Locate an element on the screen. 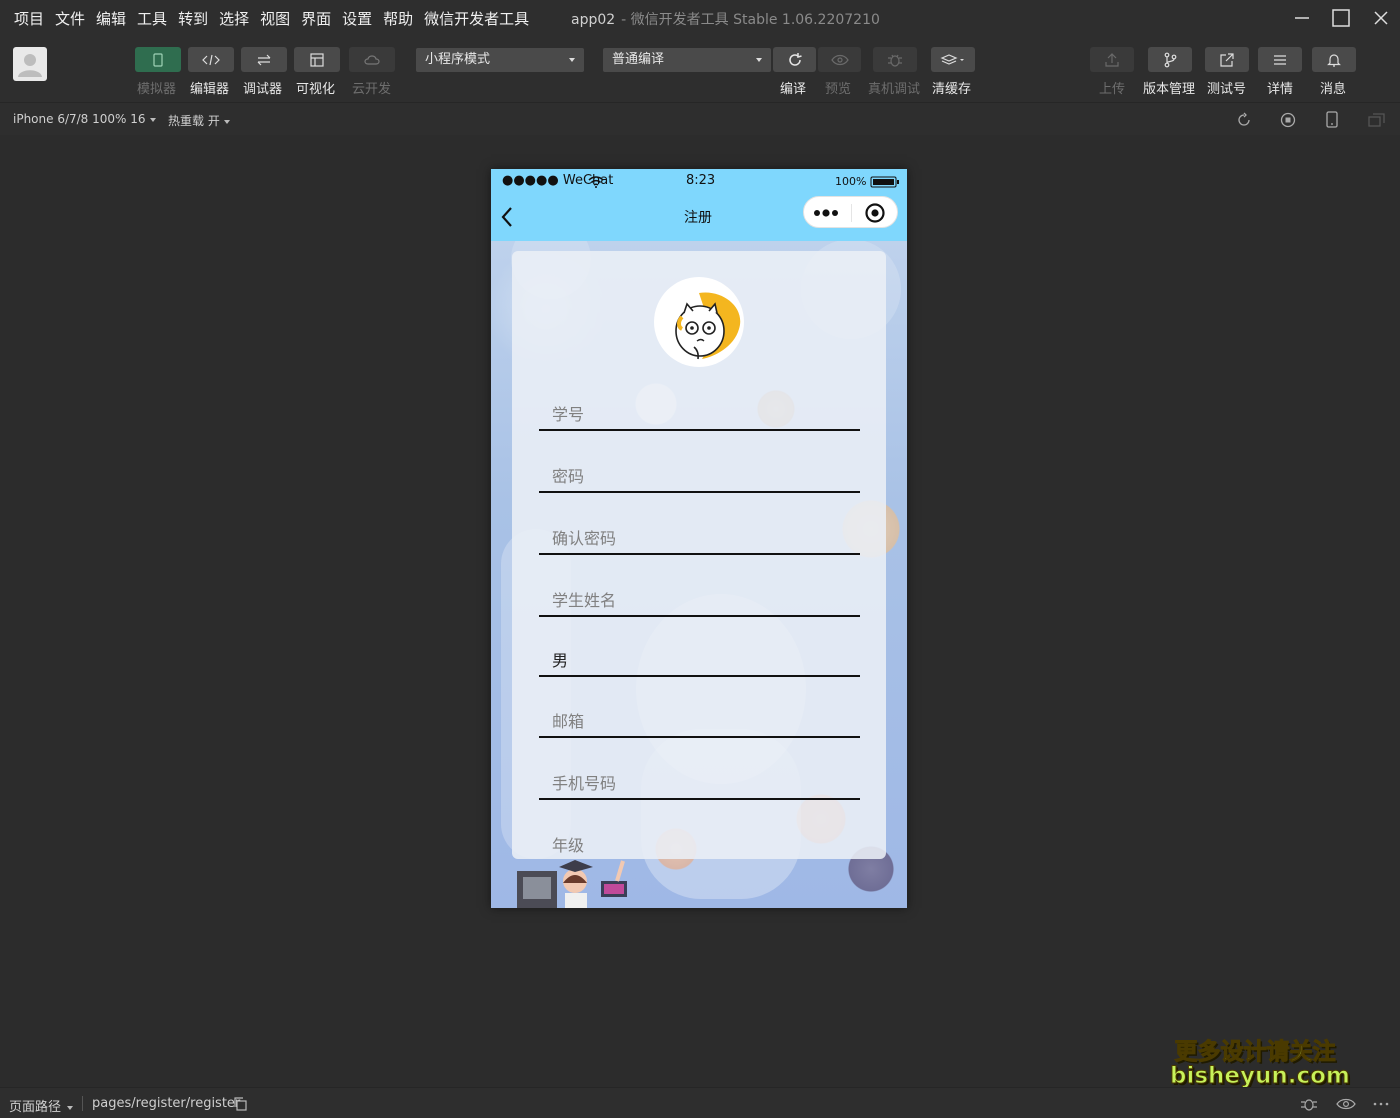  menu-bar: 项目 文件 编辑 工具 转到 选择 视图 界面 设置 帮助 微信开发者工具 is located at coordinates (277, 18).